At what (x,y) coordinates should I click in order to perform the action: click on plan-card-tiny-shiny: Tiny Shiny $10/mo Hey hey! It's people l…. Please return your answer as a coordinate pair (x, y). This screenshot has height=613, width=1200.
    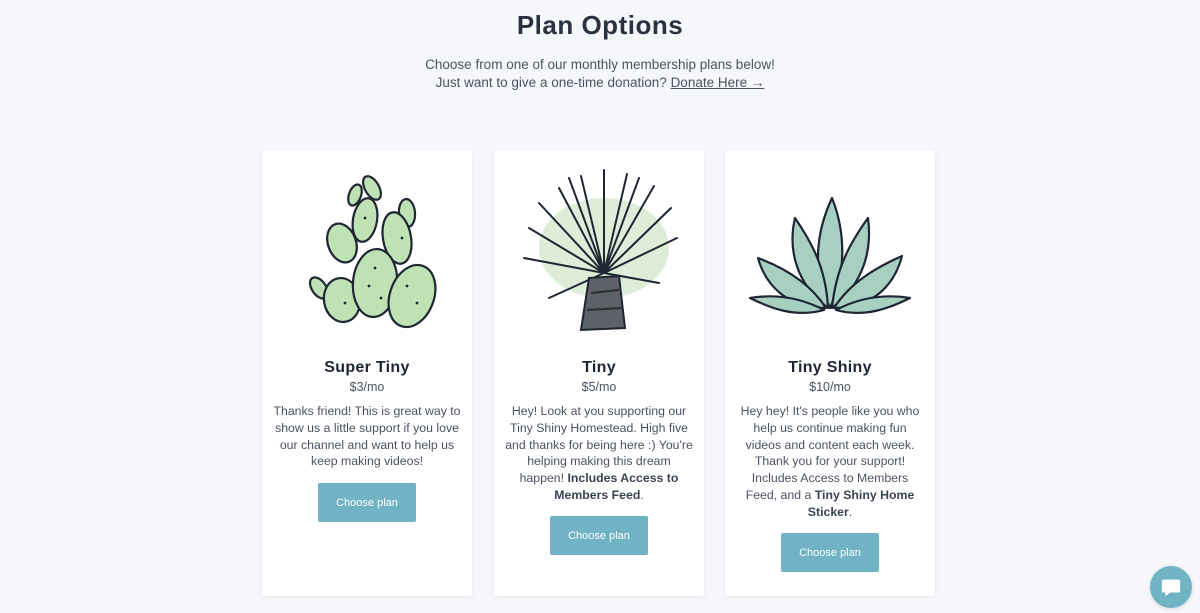
    Looking at the image, I should click on (830, 373).